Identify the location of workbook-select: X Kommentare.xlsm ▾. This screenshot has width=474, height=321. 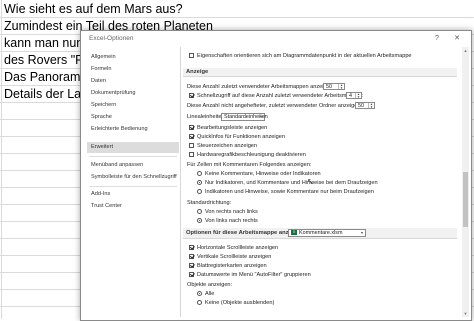
(327, 233).